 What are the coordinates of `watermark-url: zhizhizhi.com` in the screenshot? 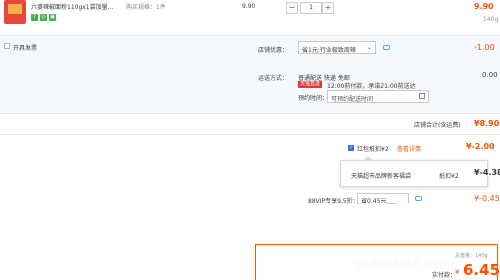 It's located at (405, 265).